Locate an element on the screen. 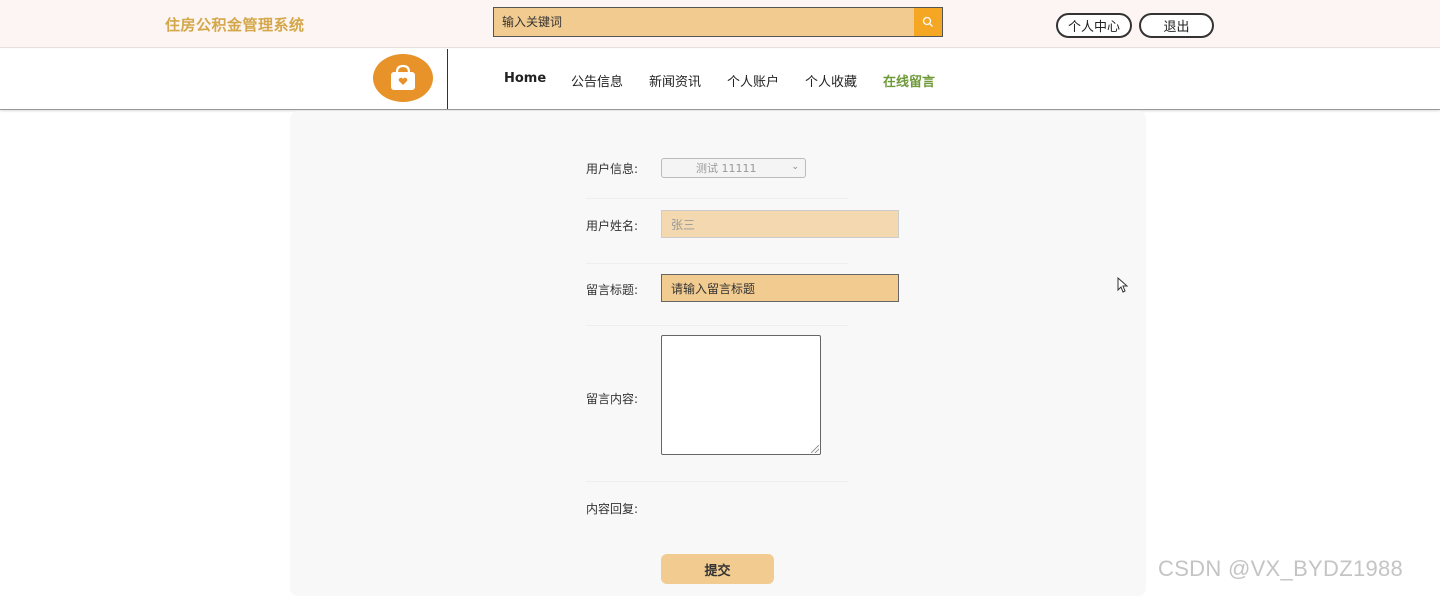 The image size is (1440, 596). nav-divider is located at coordinates (447, 79).